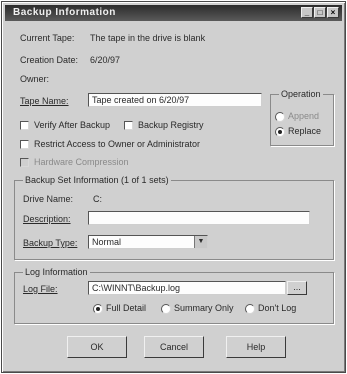  I want to click on backup-set-group-title: Backup Set Information (1 of 1 sets), so click(97, 180).